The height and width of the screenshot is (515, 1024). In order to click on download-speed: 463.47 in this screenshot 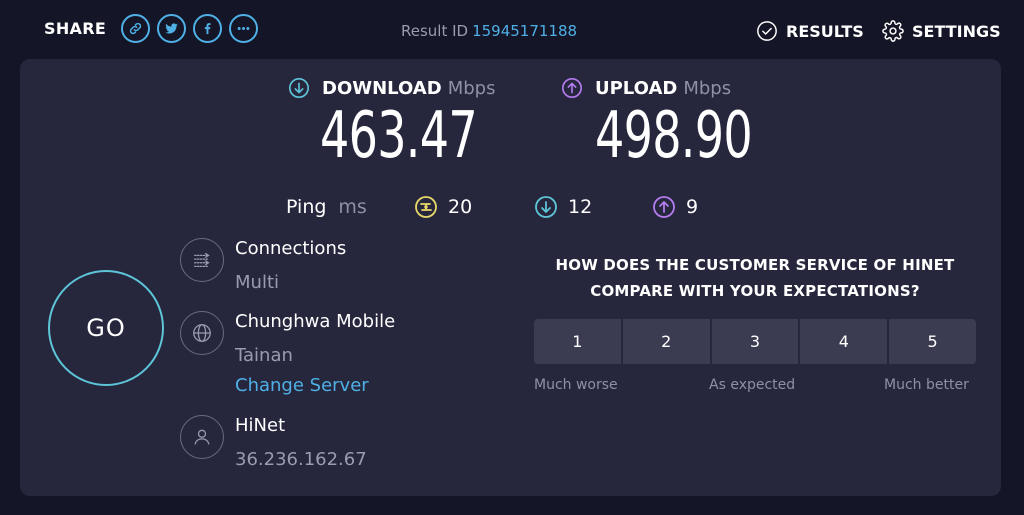, I will do `click(399, 136)`.